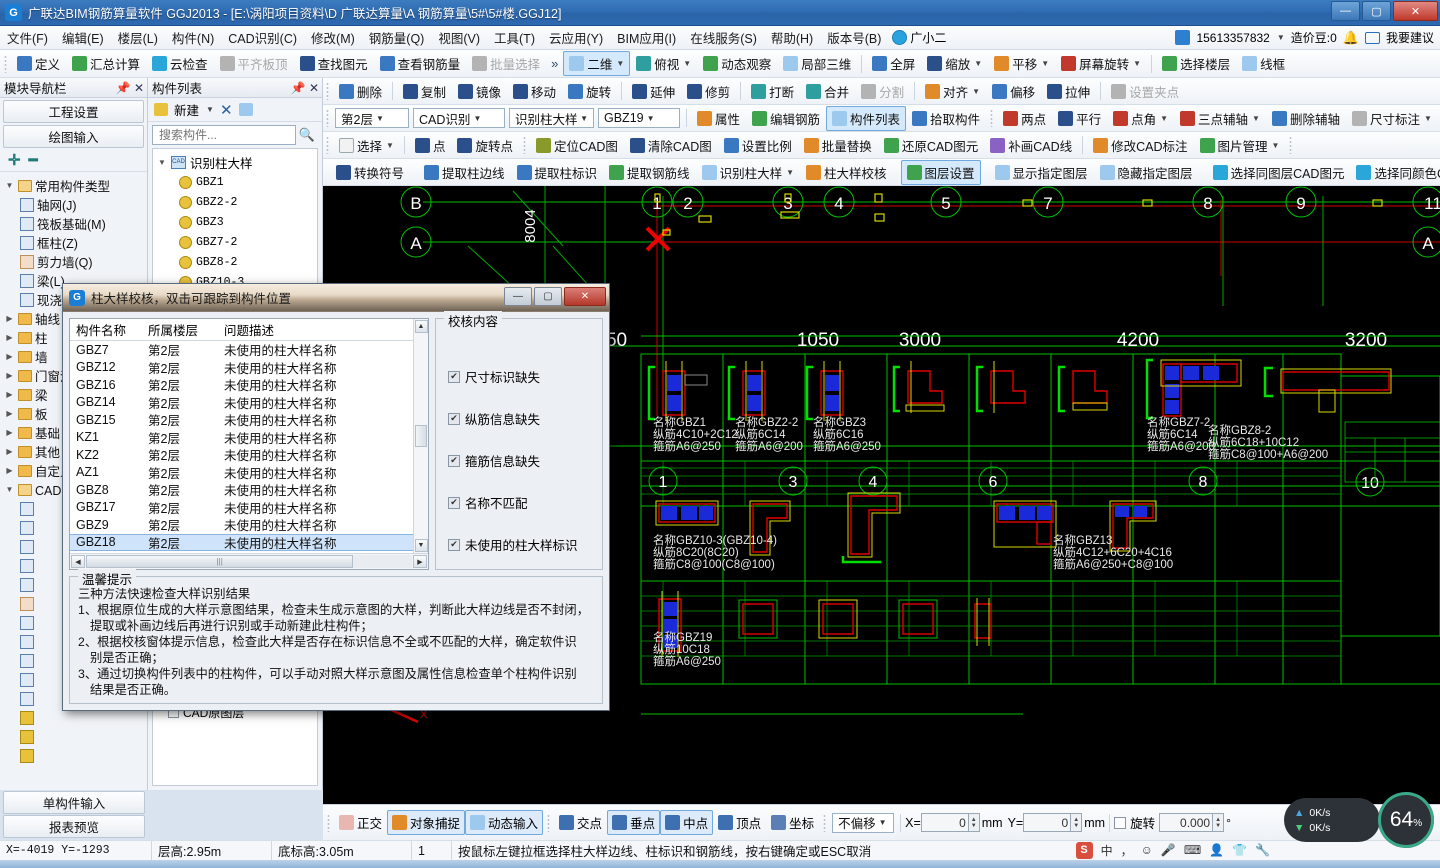  What do you see at coordinates (328, 822) in the screenshot?
I see `statusbar-grip` at bounding box center [328, 822].